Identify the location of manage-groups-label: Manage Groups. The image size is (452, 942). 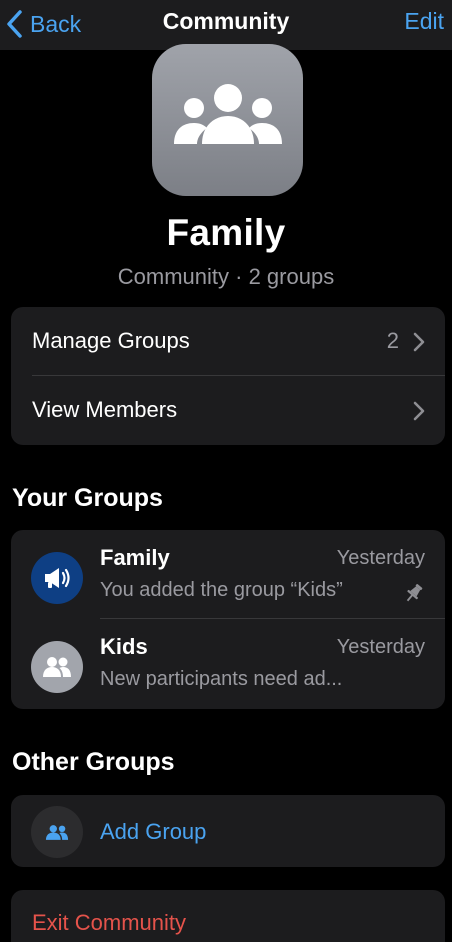
(111, 340).